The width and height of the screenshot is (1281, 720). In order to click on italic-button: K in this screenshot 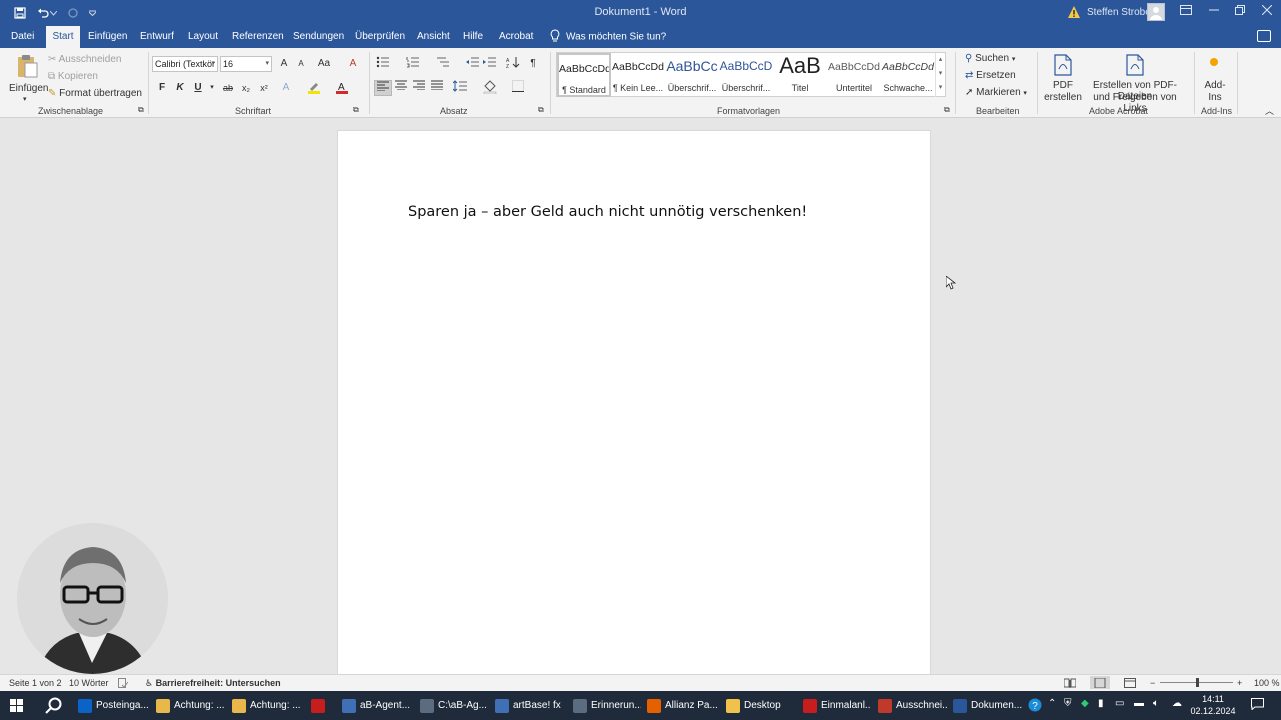, I will do `click(180, 88)`.